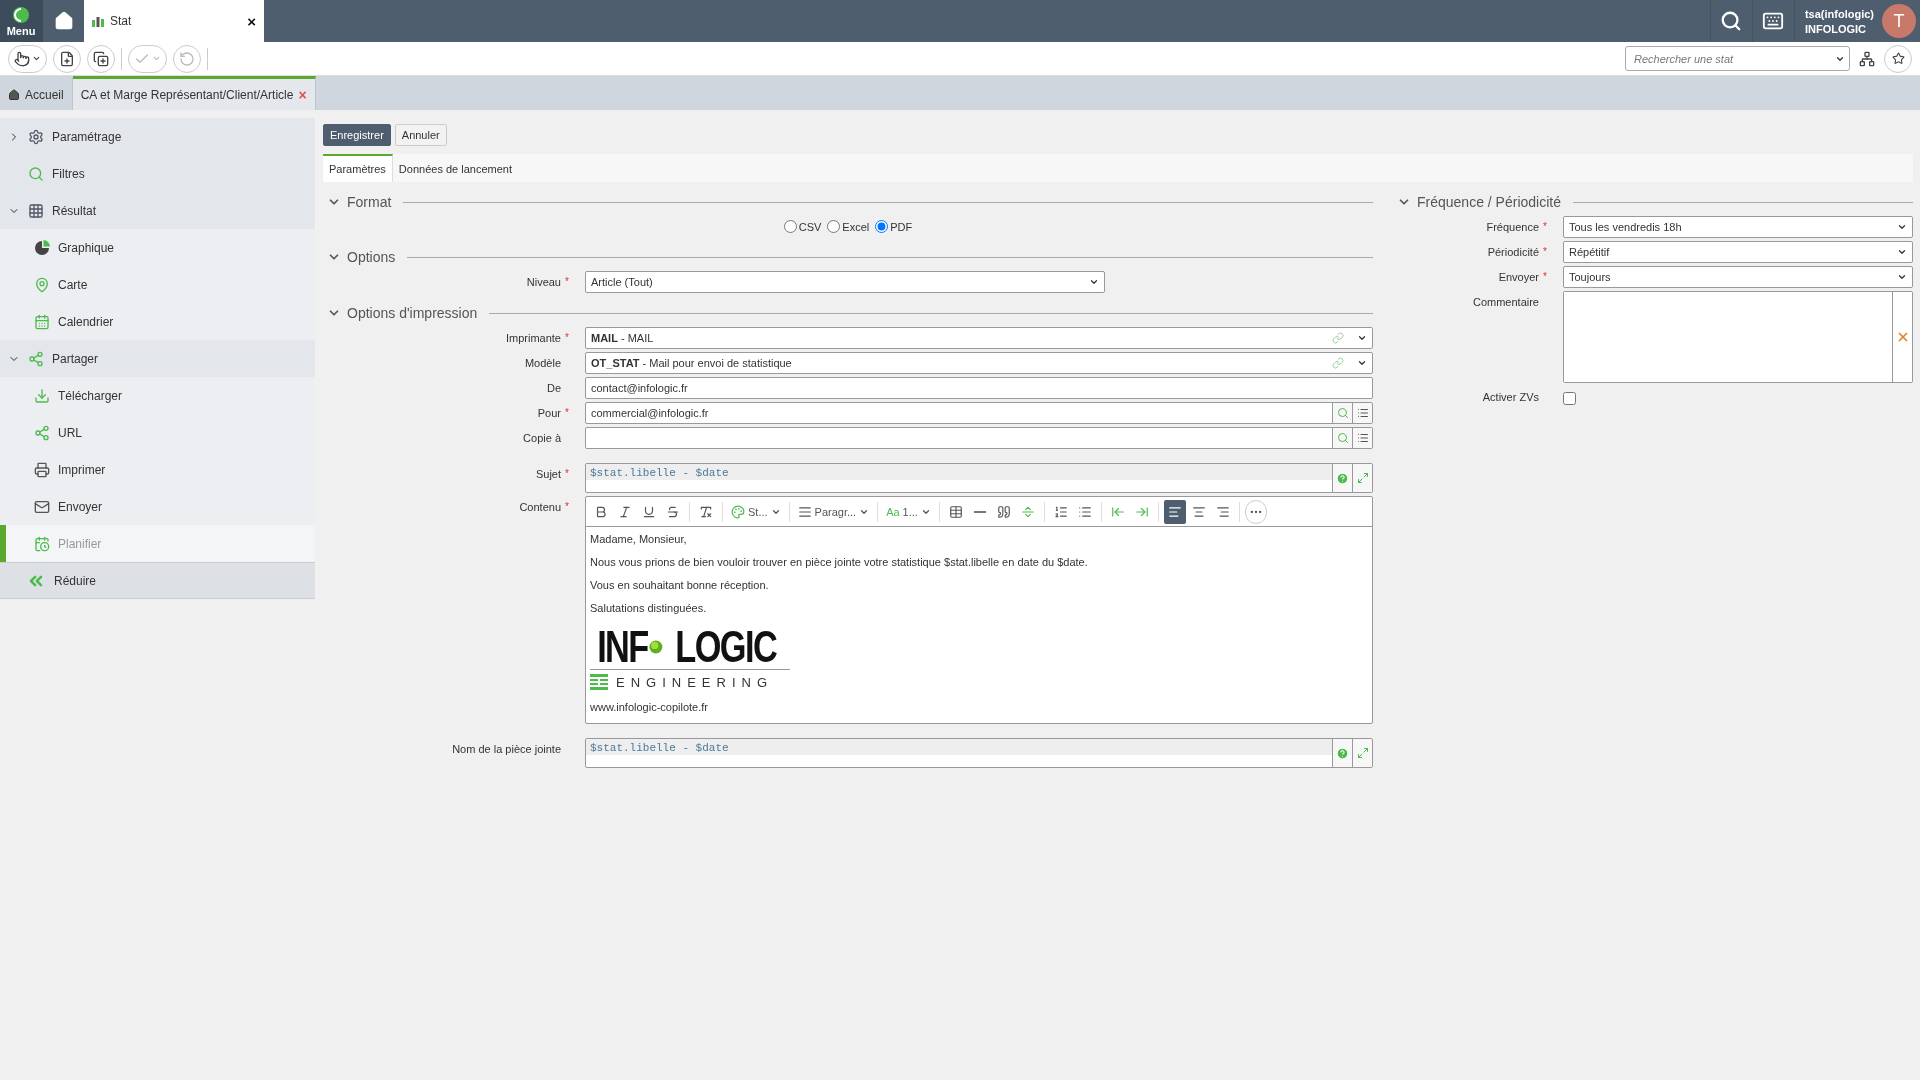 This screenshot has width=1920, height=1080. I want to click on align-center-icon, so click(1198, 511).